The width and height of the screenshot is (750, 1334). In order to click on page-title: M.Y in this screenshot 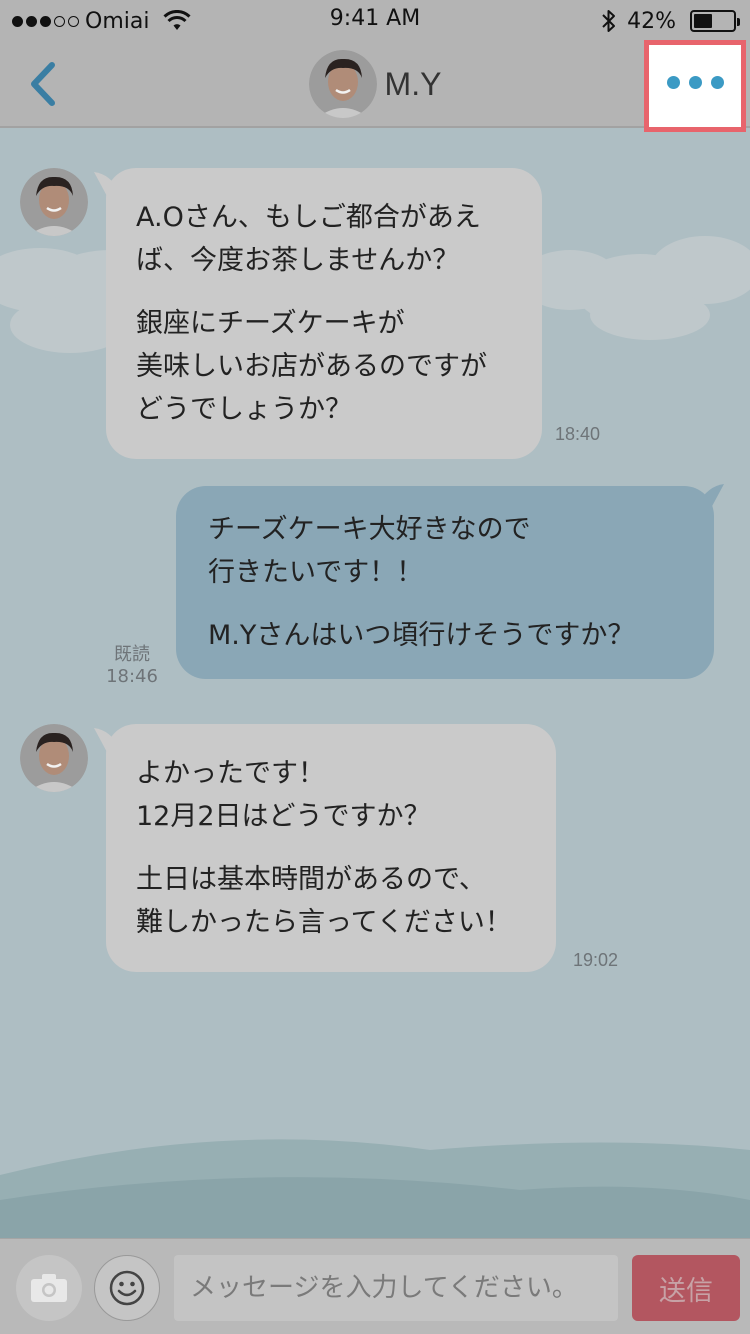, I will do `click(413, 83)`.